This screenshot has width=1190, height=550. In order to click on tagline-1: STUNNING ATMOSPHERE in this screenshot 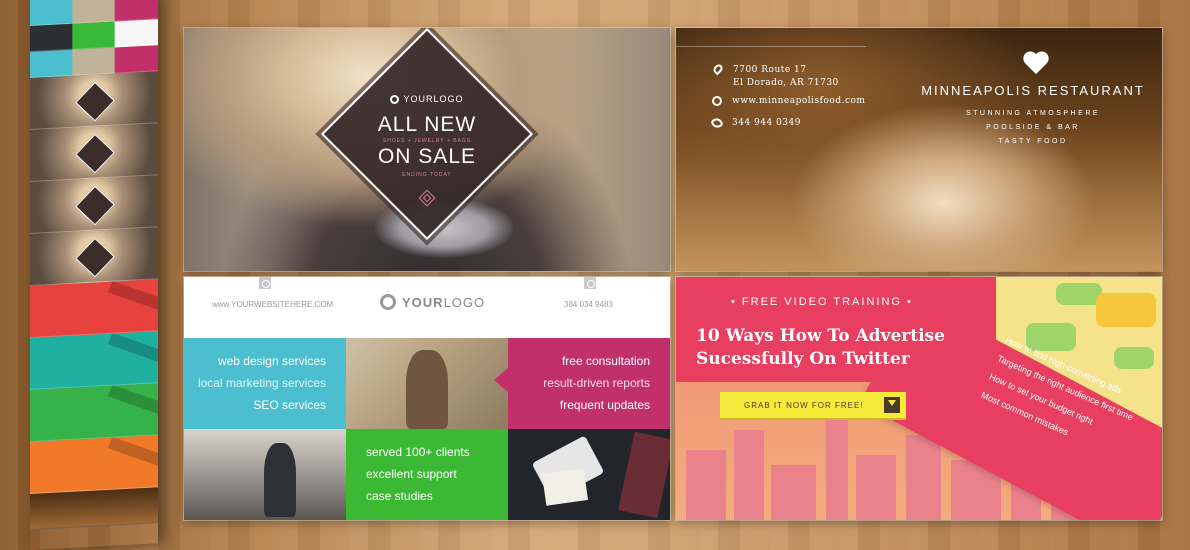, I will do `click(1033, 113)`.